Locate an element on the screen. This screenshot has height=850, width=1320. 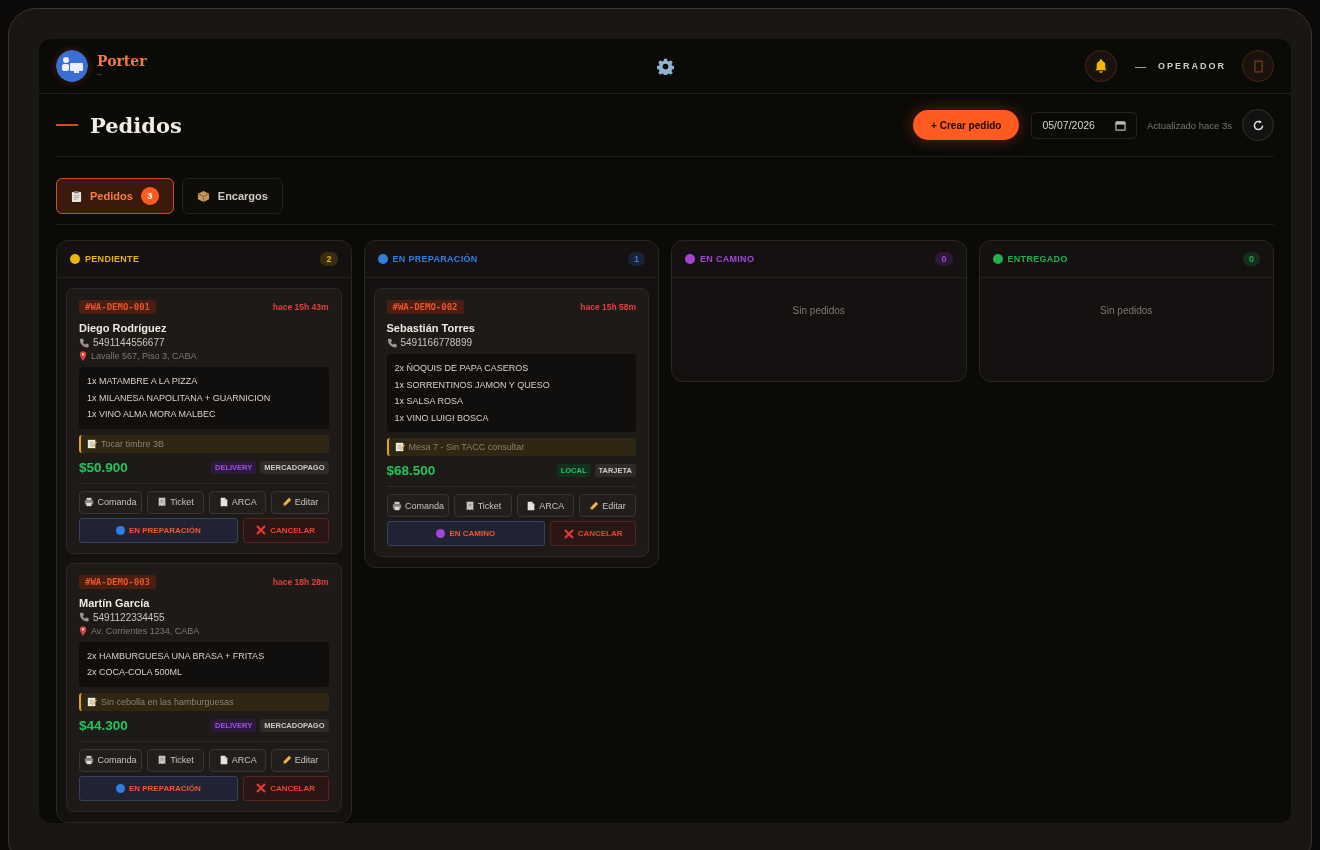
order-id: #WA-DEMO-001 is located at coordinates (118, 307).